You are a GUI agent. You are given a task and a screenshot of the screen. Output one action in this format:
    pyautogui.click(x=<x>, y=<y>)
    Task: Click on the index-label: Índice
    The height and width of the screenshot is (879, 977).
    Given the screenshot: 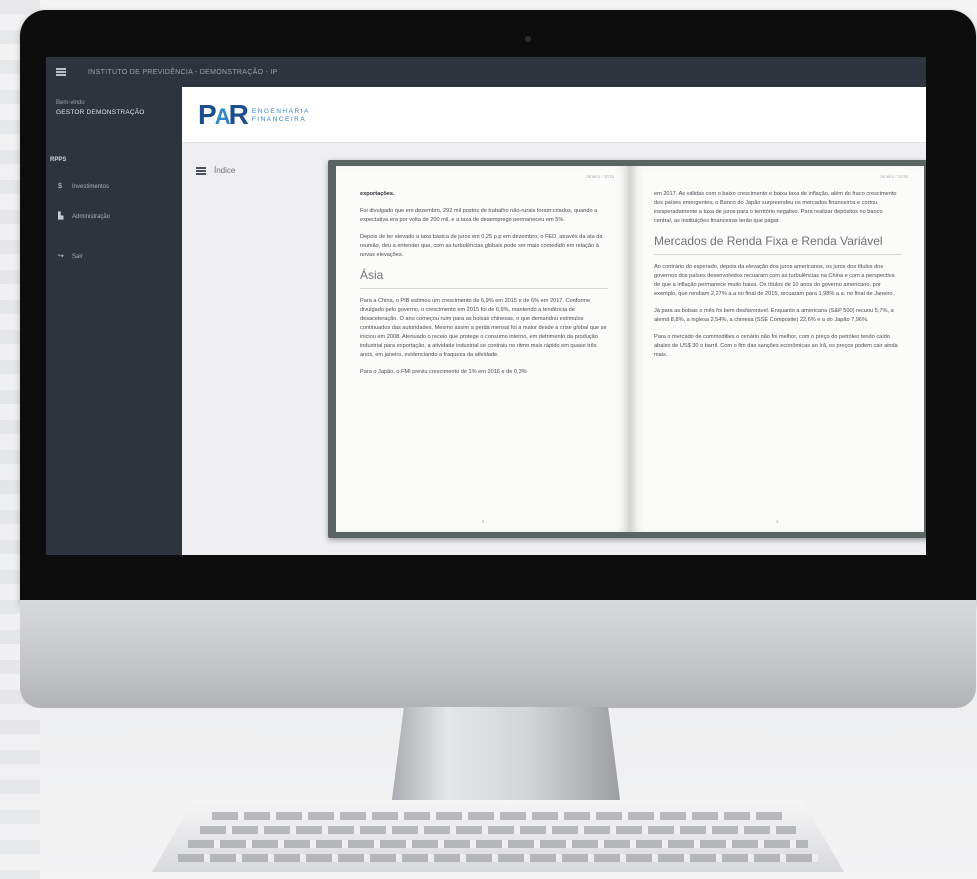 What is the action you would take?
    pyautogui.click(x=225, y=170)
    